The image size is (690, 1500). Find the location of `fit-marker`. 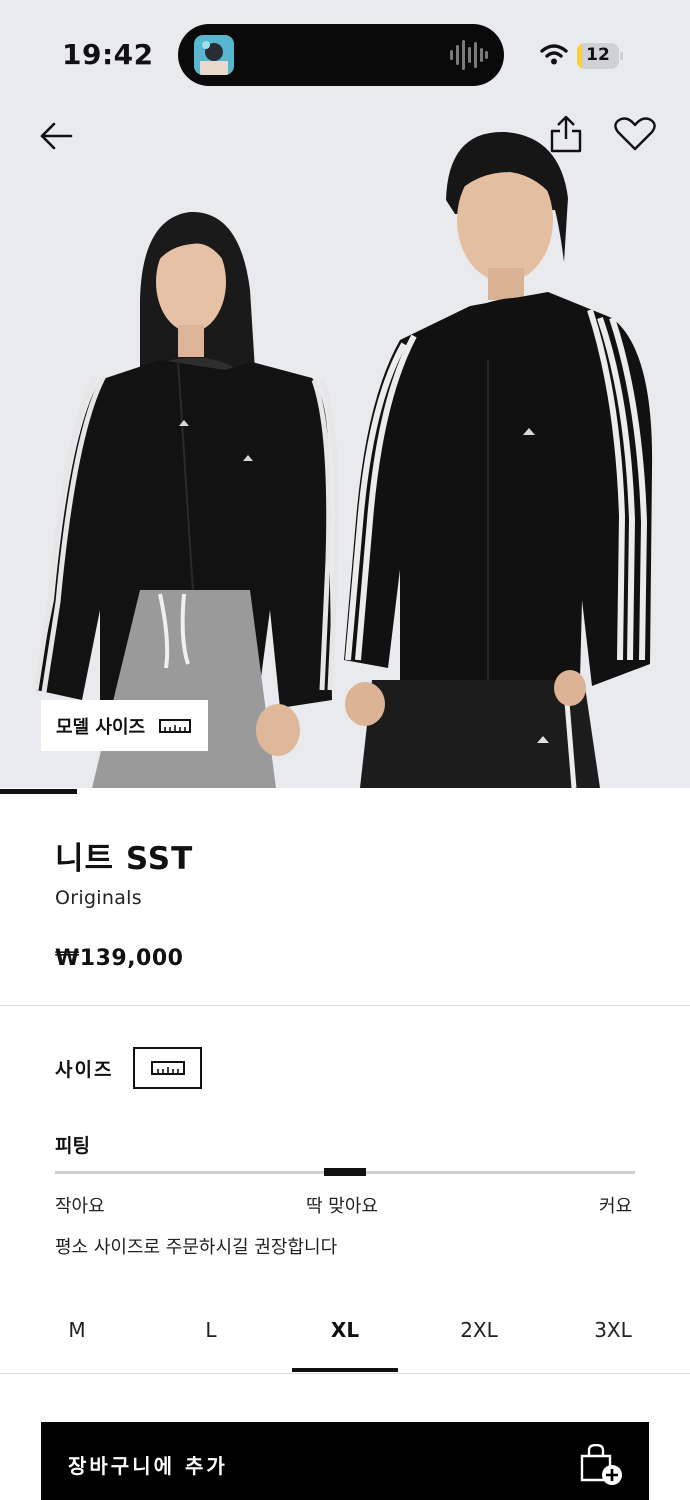

fit-marker is located at coordinates (345, 1172).